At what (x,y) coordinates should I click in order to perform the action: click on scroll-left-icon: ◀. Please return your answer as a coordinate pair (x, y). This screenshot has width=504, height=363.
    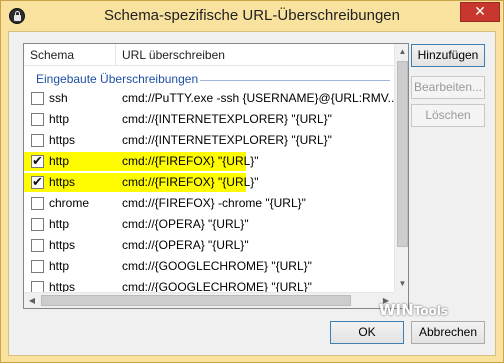
    Looking at the image, I should click on (32, 300).